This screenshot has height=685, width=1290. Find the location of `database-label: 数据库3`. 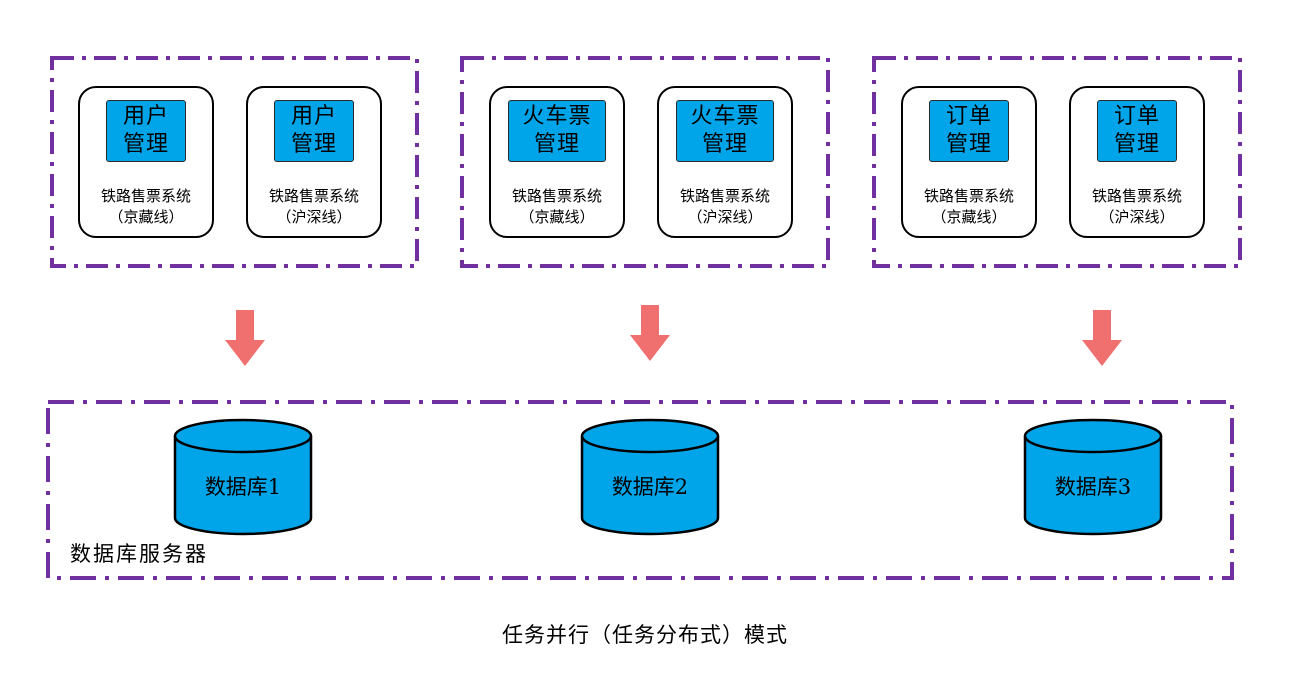

database-label: 数据库3 is located at coordinates (1093, 487).